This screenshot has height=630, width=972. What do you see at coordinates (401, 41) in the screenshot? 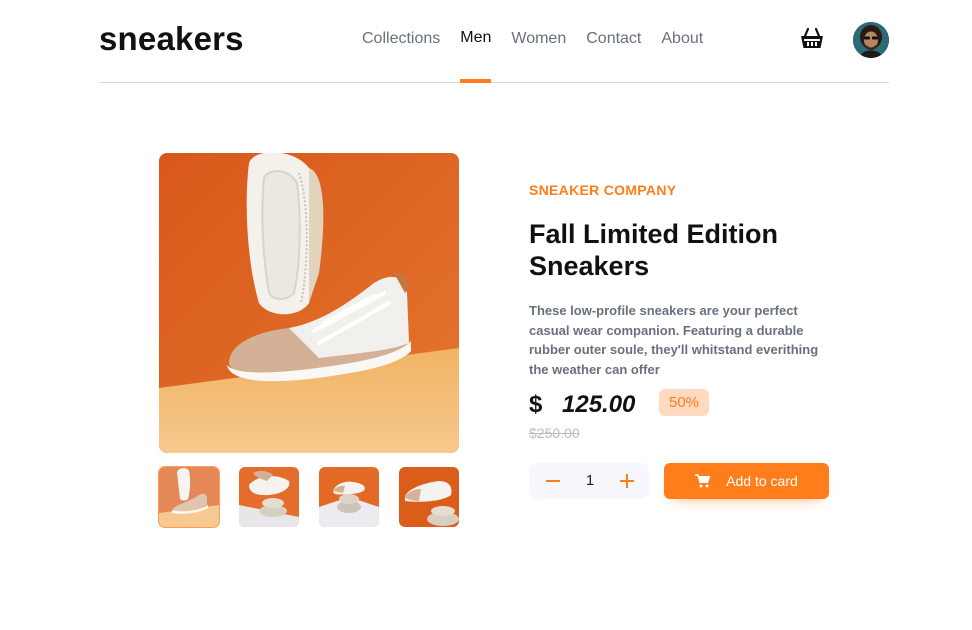
I see `nav-collections: Collections` at bounding box center [401, 41].